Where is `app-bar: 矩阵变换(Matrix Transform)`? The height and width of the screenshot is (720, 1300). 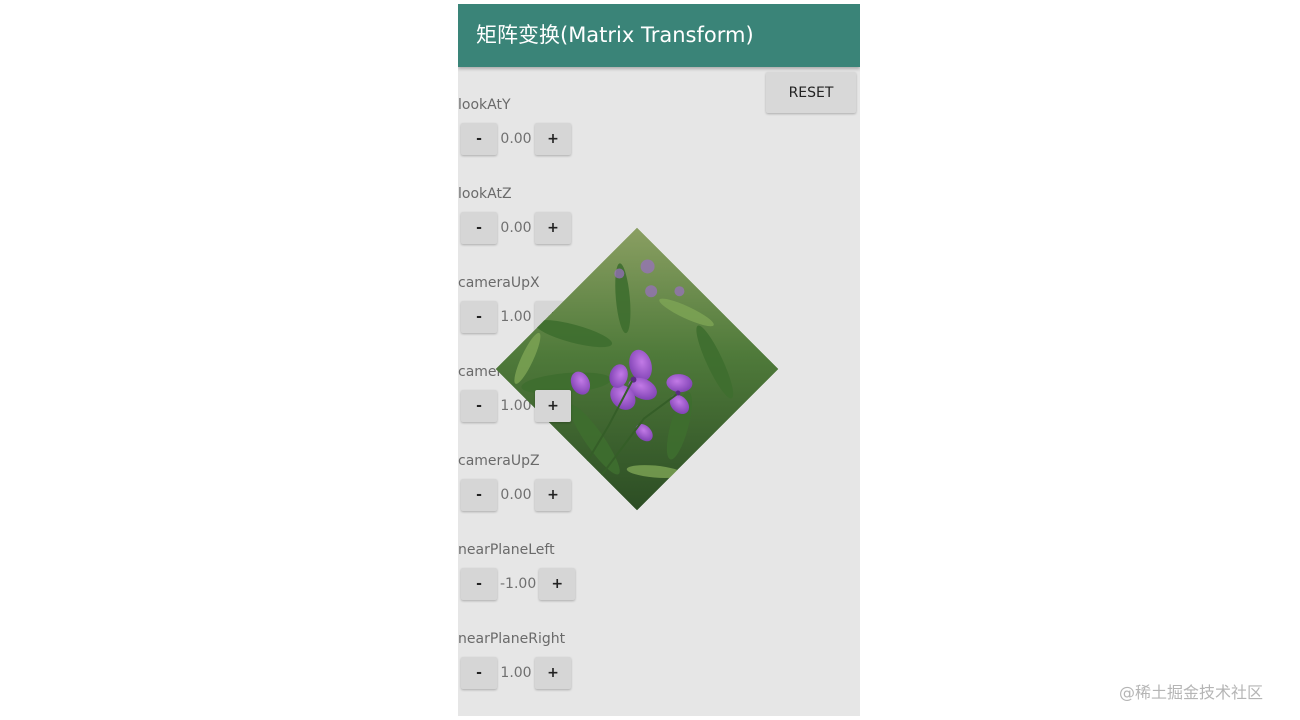 app-bar: 矩阵变换(Matrix Transform) is located at coordinates (659, 35).